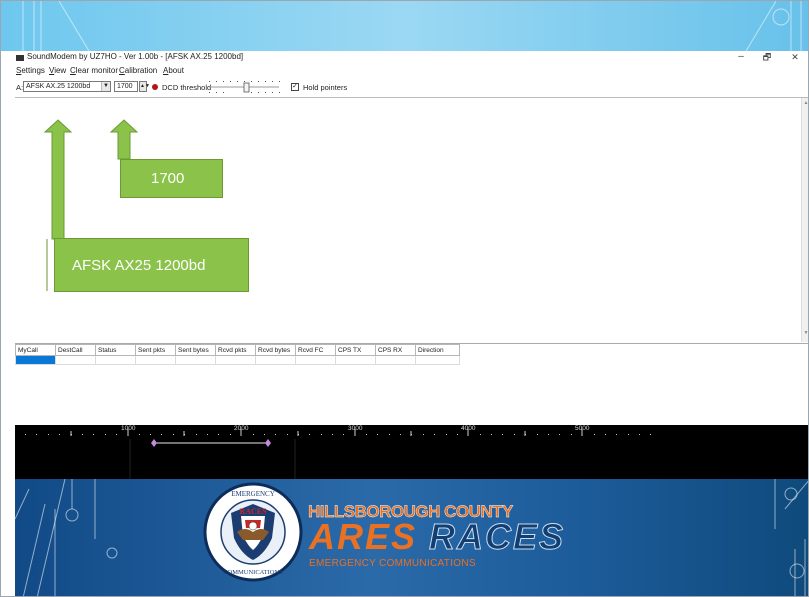  I want to click on races-word: RACES, so click(497, 537).